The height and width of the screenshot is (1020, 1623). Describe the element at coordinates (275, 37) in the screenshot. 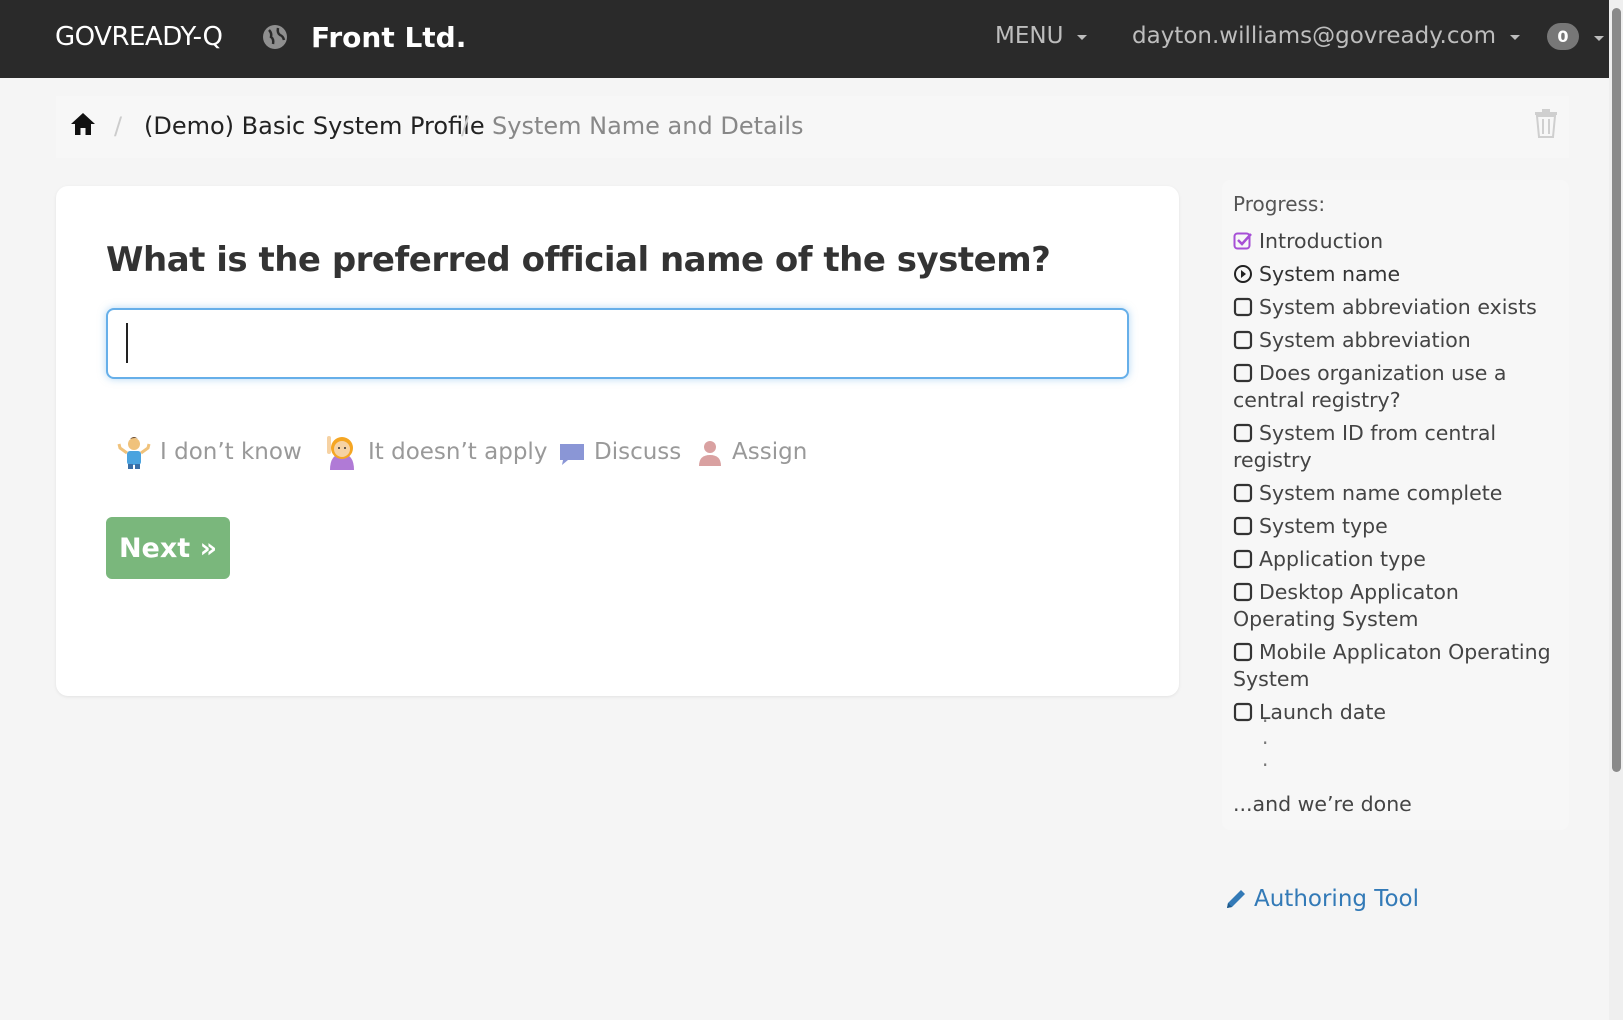

I see `globe-icon` at that location.